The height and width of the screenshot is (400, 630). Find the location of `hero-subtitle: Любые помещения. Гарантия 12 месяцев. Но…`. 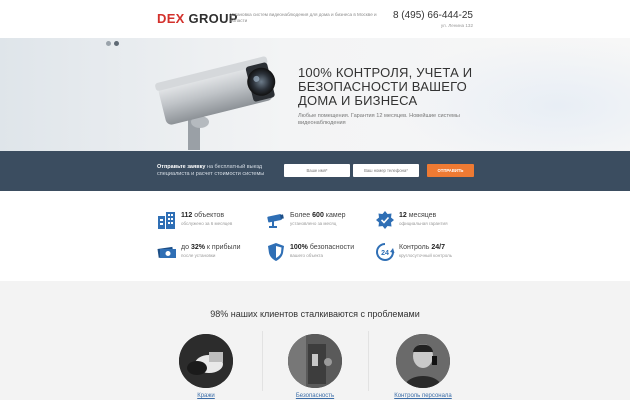

hero-subtitle: Любые помещения. Гарантия 12 месяцев. Но… is located at coordinates (379, 120).